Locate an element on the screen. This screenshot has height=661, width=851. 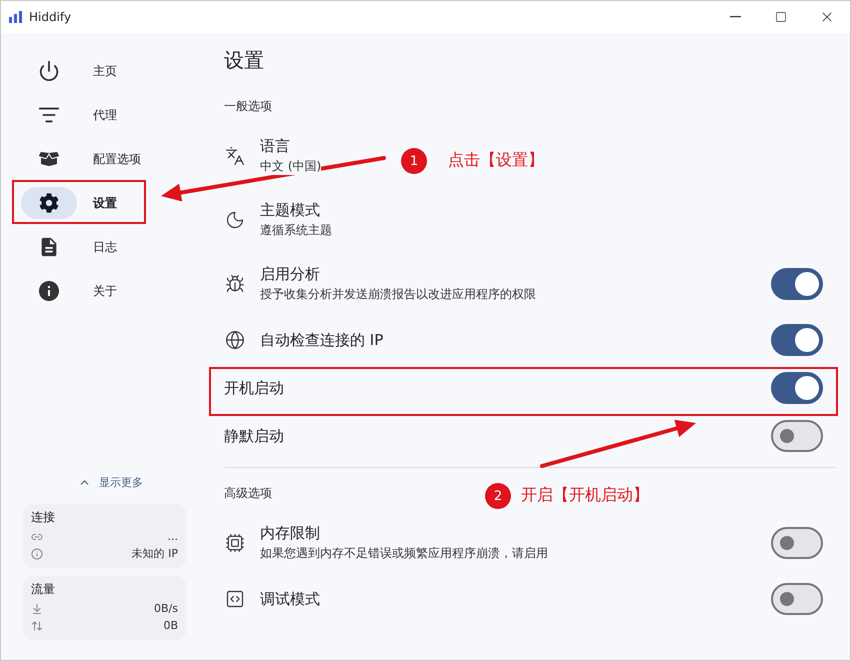
nav-label: 配置选项 is located at coordinates (117, 159).